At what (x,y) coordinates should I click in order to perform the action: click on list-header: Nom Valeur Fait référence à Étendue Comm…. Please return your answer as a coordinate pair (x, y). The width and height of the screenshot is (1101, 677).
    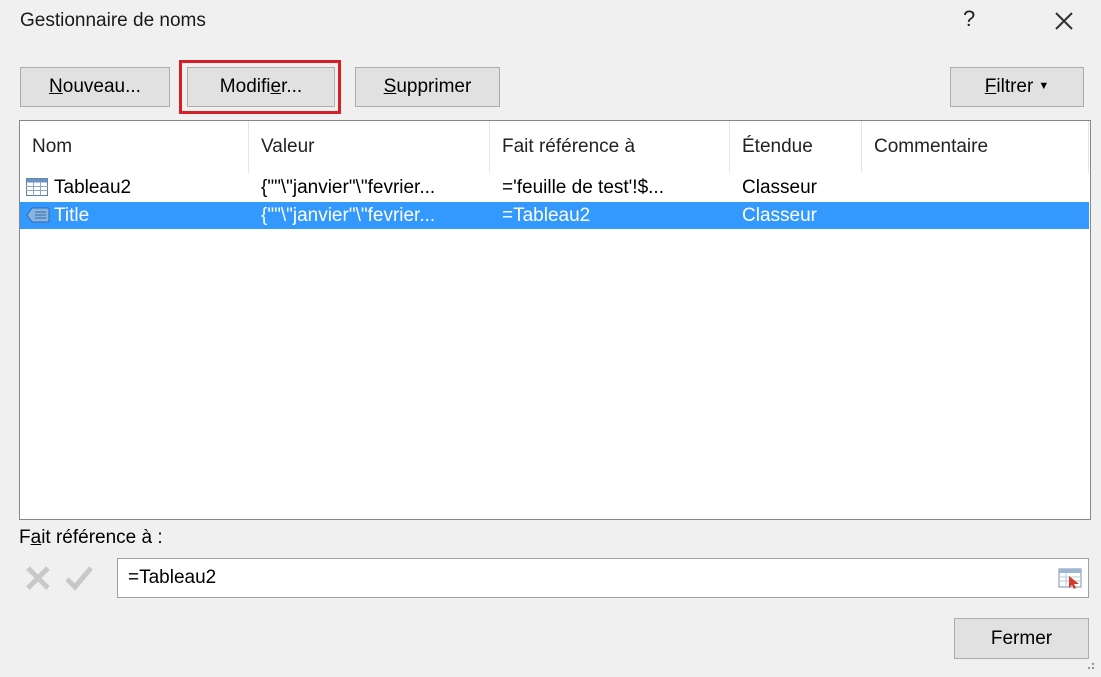
    Looking at the image, I should click on (555, 147).